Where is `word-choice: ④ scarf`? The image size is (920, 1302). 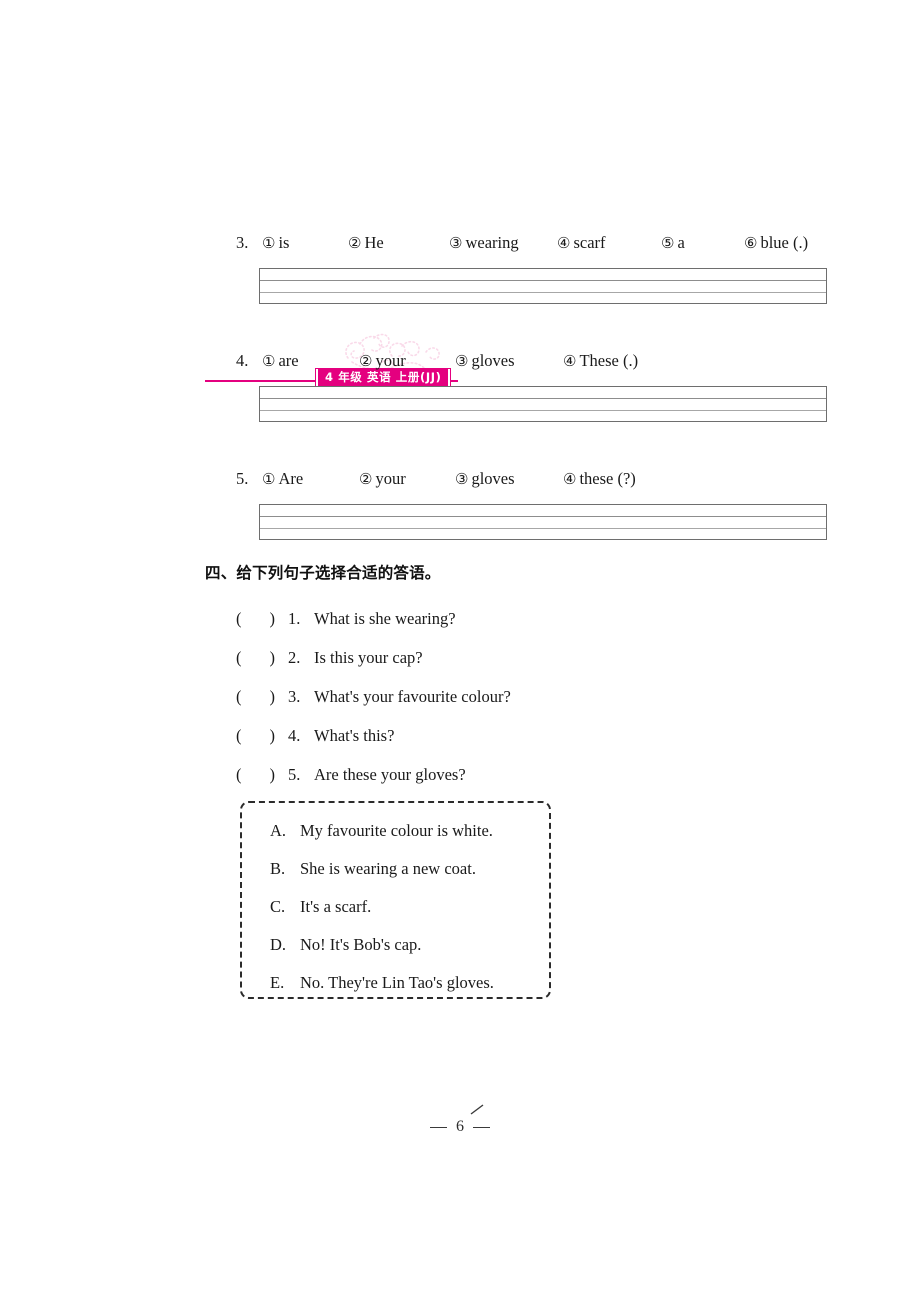 word-choice: ④ scarf is located at coordinates (609, 243).